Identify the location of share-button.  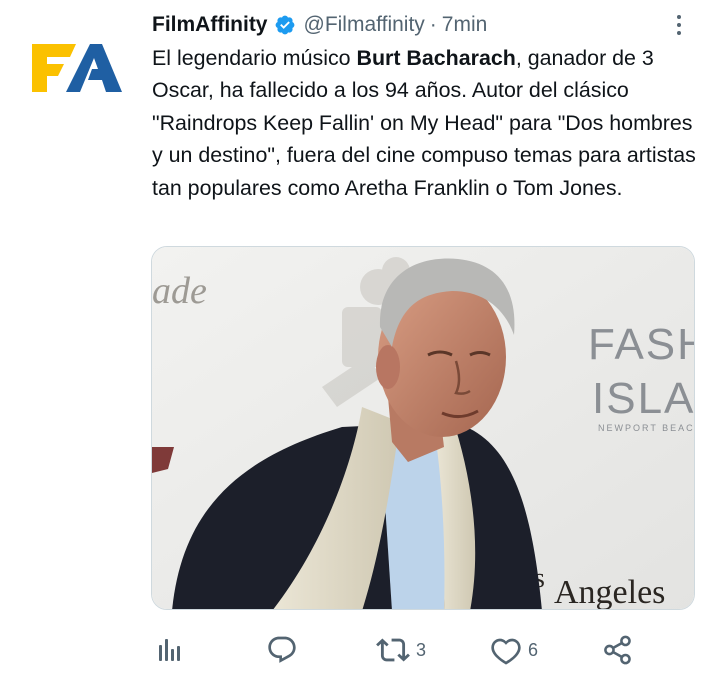
(618, 650).